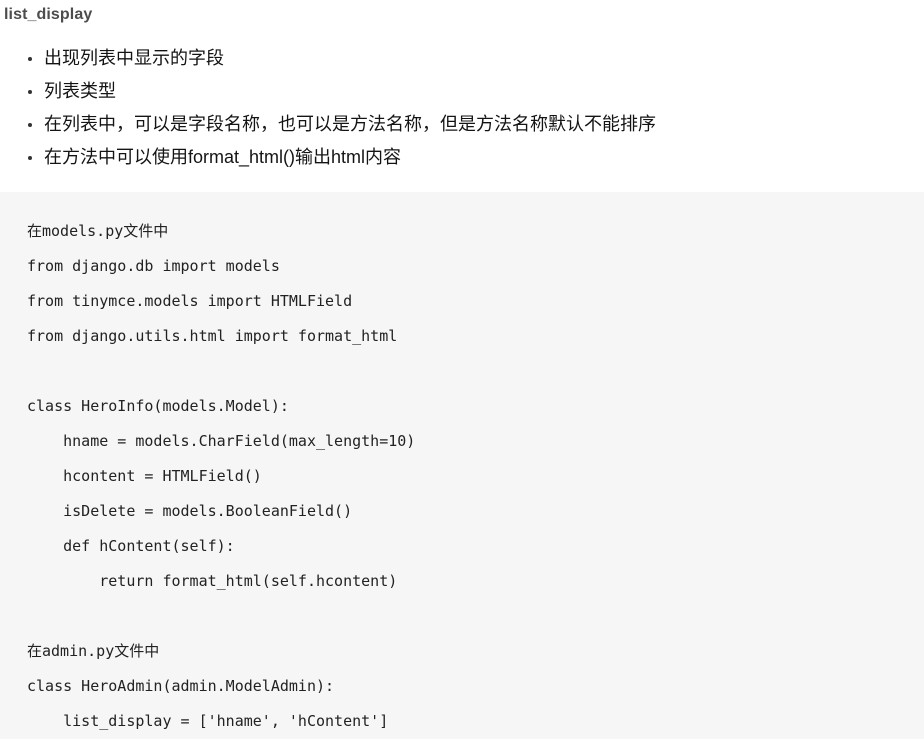  What do you see at coordinates (221, 441) in the screenshot?
I see `code-line: hname = models.CharField(max_length=10)` at bounding box center [221, 441].